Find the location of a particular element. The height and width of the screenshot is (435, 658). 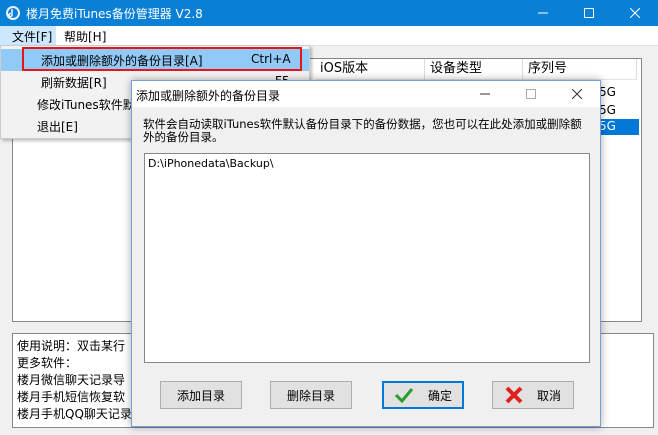

column-device-type: 设备类型 is located at coordinates (474, 69).